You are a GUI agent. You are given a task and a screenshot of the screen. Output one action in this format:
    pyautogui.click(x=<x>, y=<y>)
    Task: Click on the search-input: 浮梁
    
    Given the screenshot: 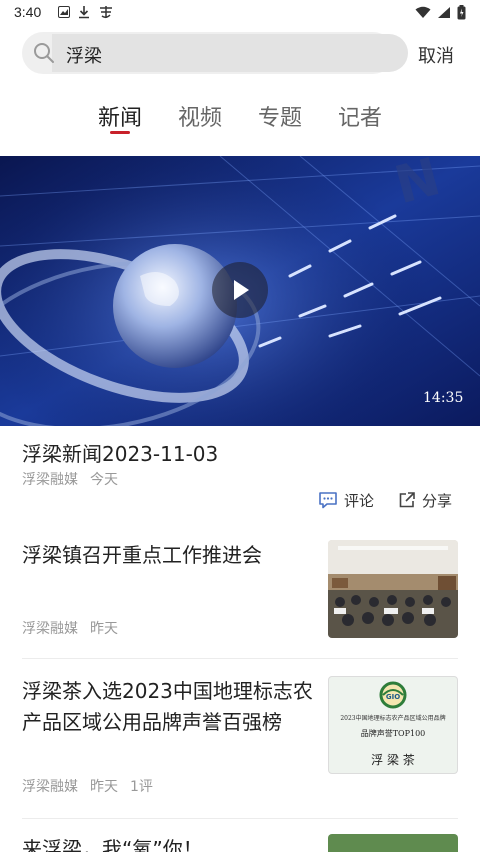 What is the action you would take?
    pyautogui.click(x=84, y=55)
    